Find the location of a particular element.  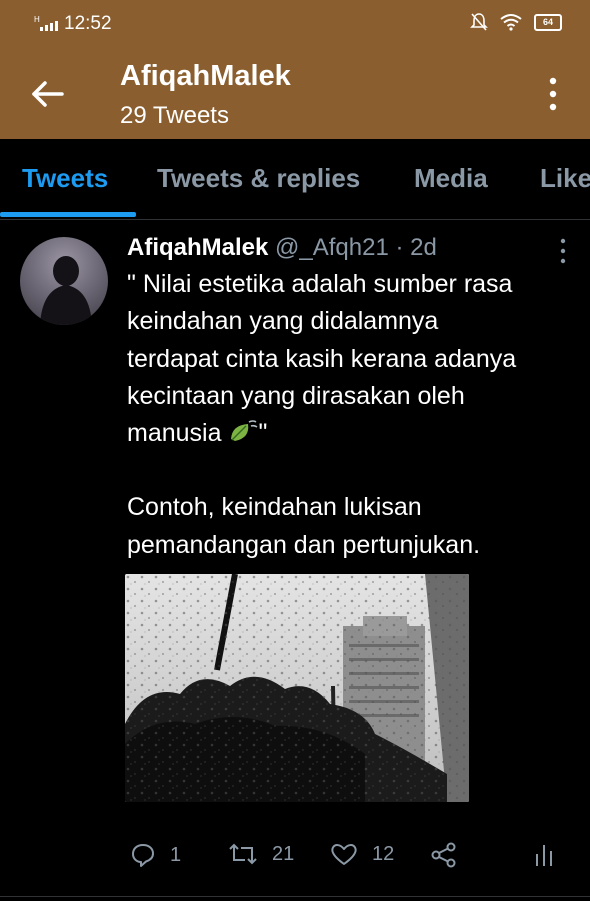

rainy-window-photo is located at coordinates (297, 688).